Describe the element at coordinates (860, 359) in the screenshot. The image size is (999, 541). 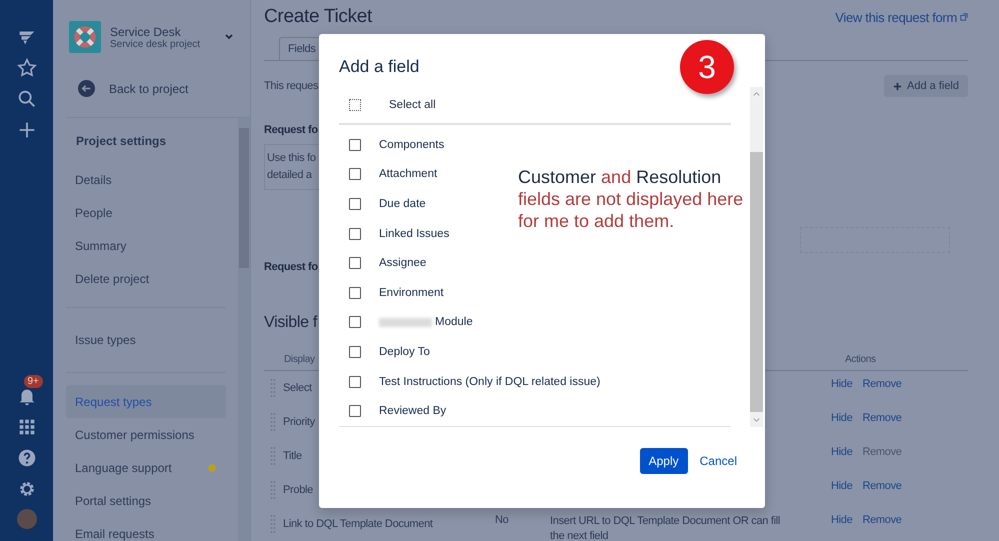
I see `column-header: Actions` at that location.